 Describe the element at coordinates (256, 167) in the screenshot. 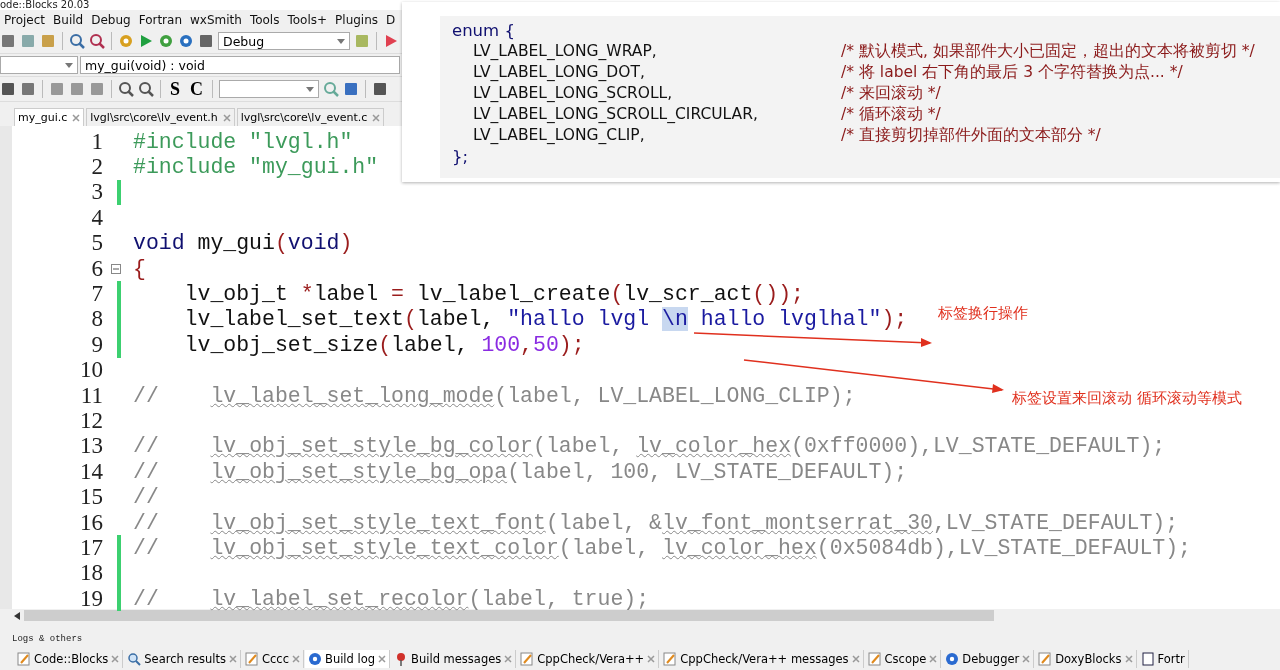

I see `code-line: #include "my_gui.h"` at that location.